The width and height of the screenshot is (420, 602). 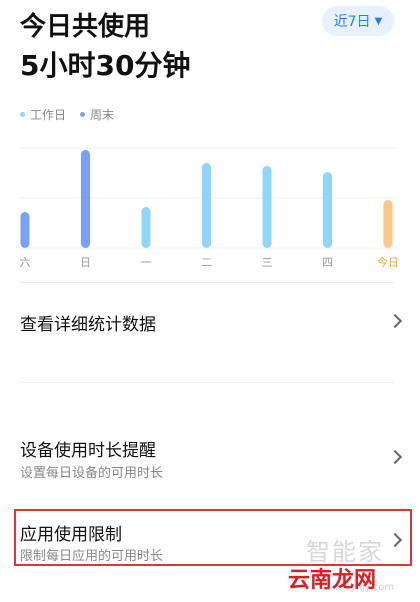 I want to click on legend-dot-weekend, so click(x=83, y=114).